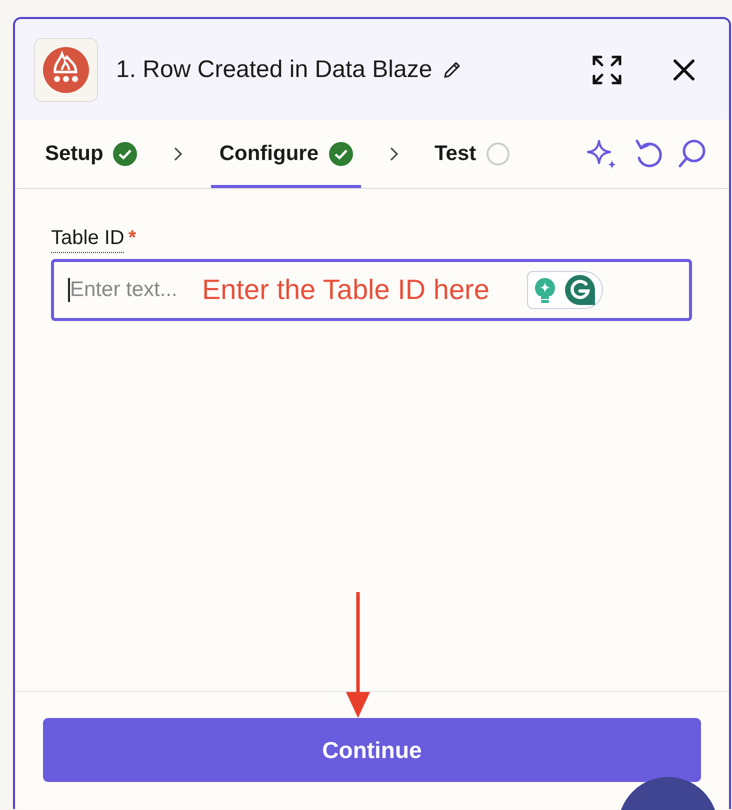 Image resolution: width=732 pixels, height=810 pixels. I want to click on search-icon, so click(692, 154).